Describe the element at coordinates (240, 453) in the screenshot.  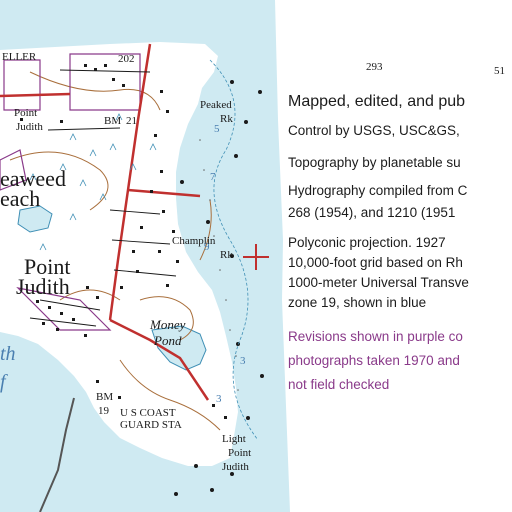
I see `place-label-point-tip: Point` at that location.